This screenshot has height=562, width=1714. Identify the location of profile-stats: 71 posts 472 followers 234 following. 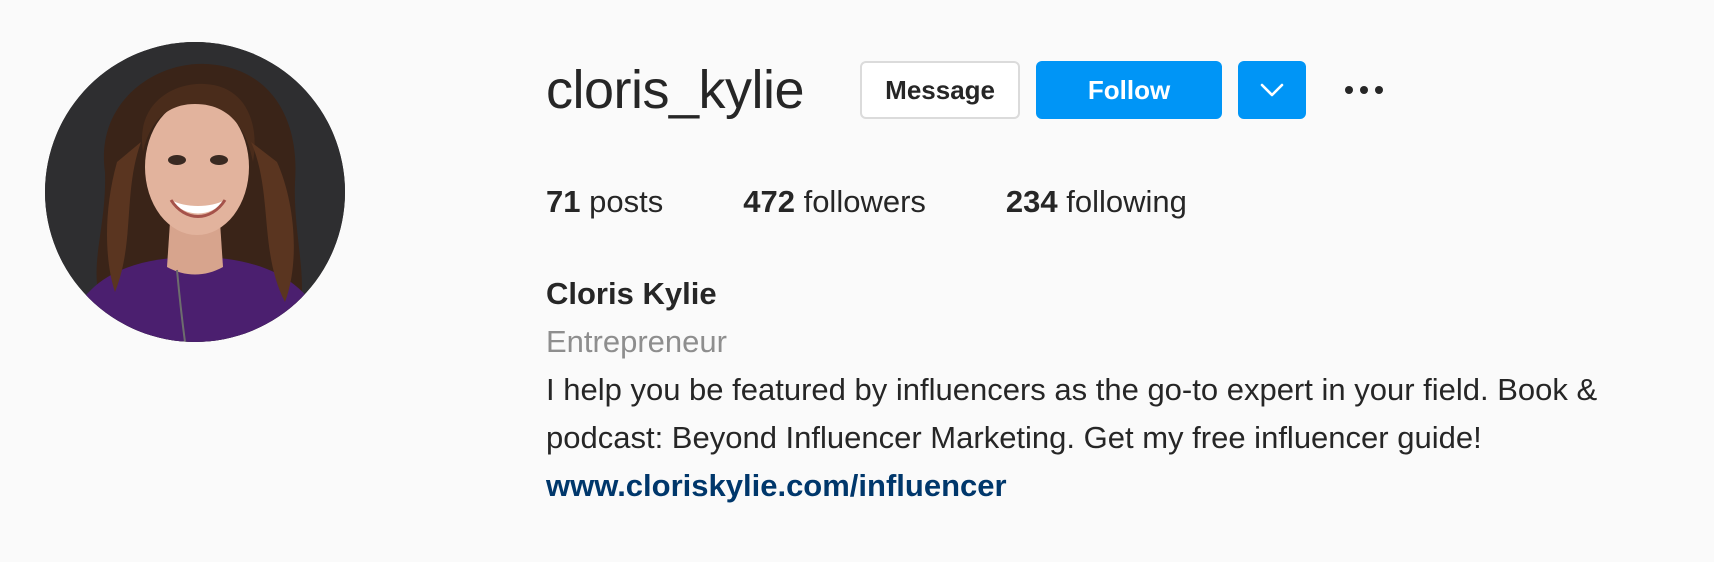
(906, 202).